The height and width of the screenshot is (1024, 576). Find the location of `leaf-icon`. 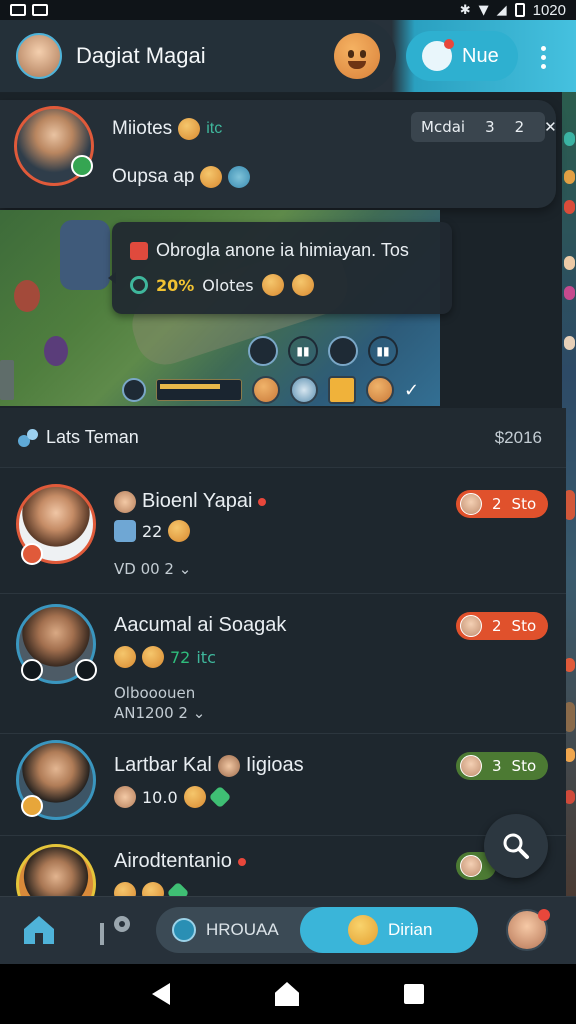

leaf-icon is located at coordinates (125, 531).